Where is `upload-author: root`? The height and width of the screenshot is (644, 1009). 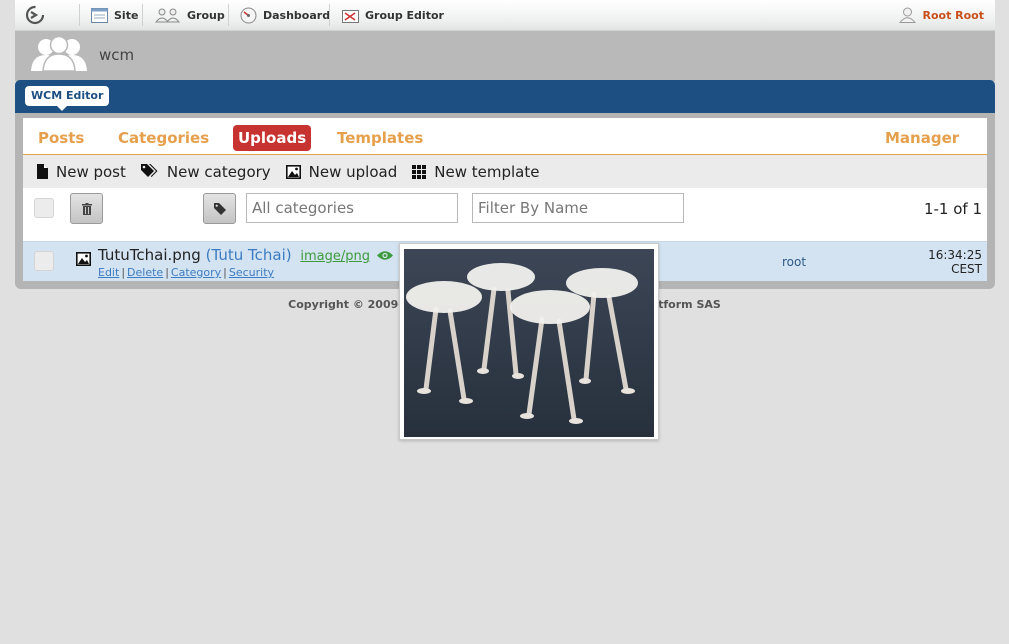
upload-author: root is located at coordinates (794, 262).